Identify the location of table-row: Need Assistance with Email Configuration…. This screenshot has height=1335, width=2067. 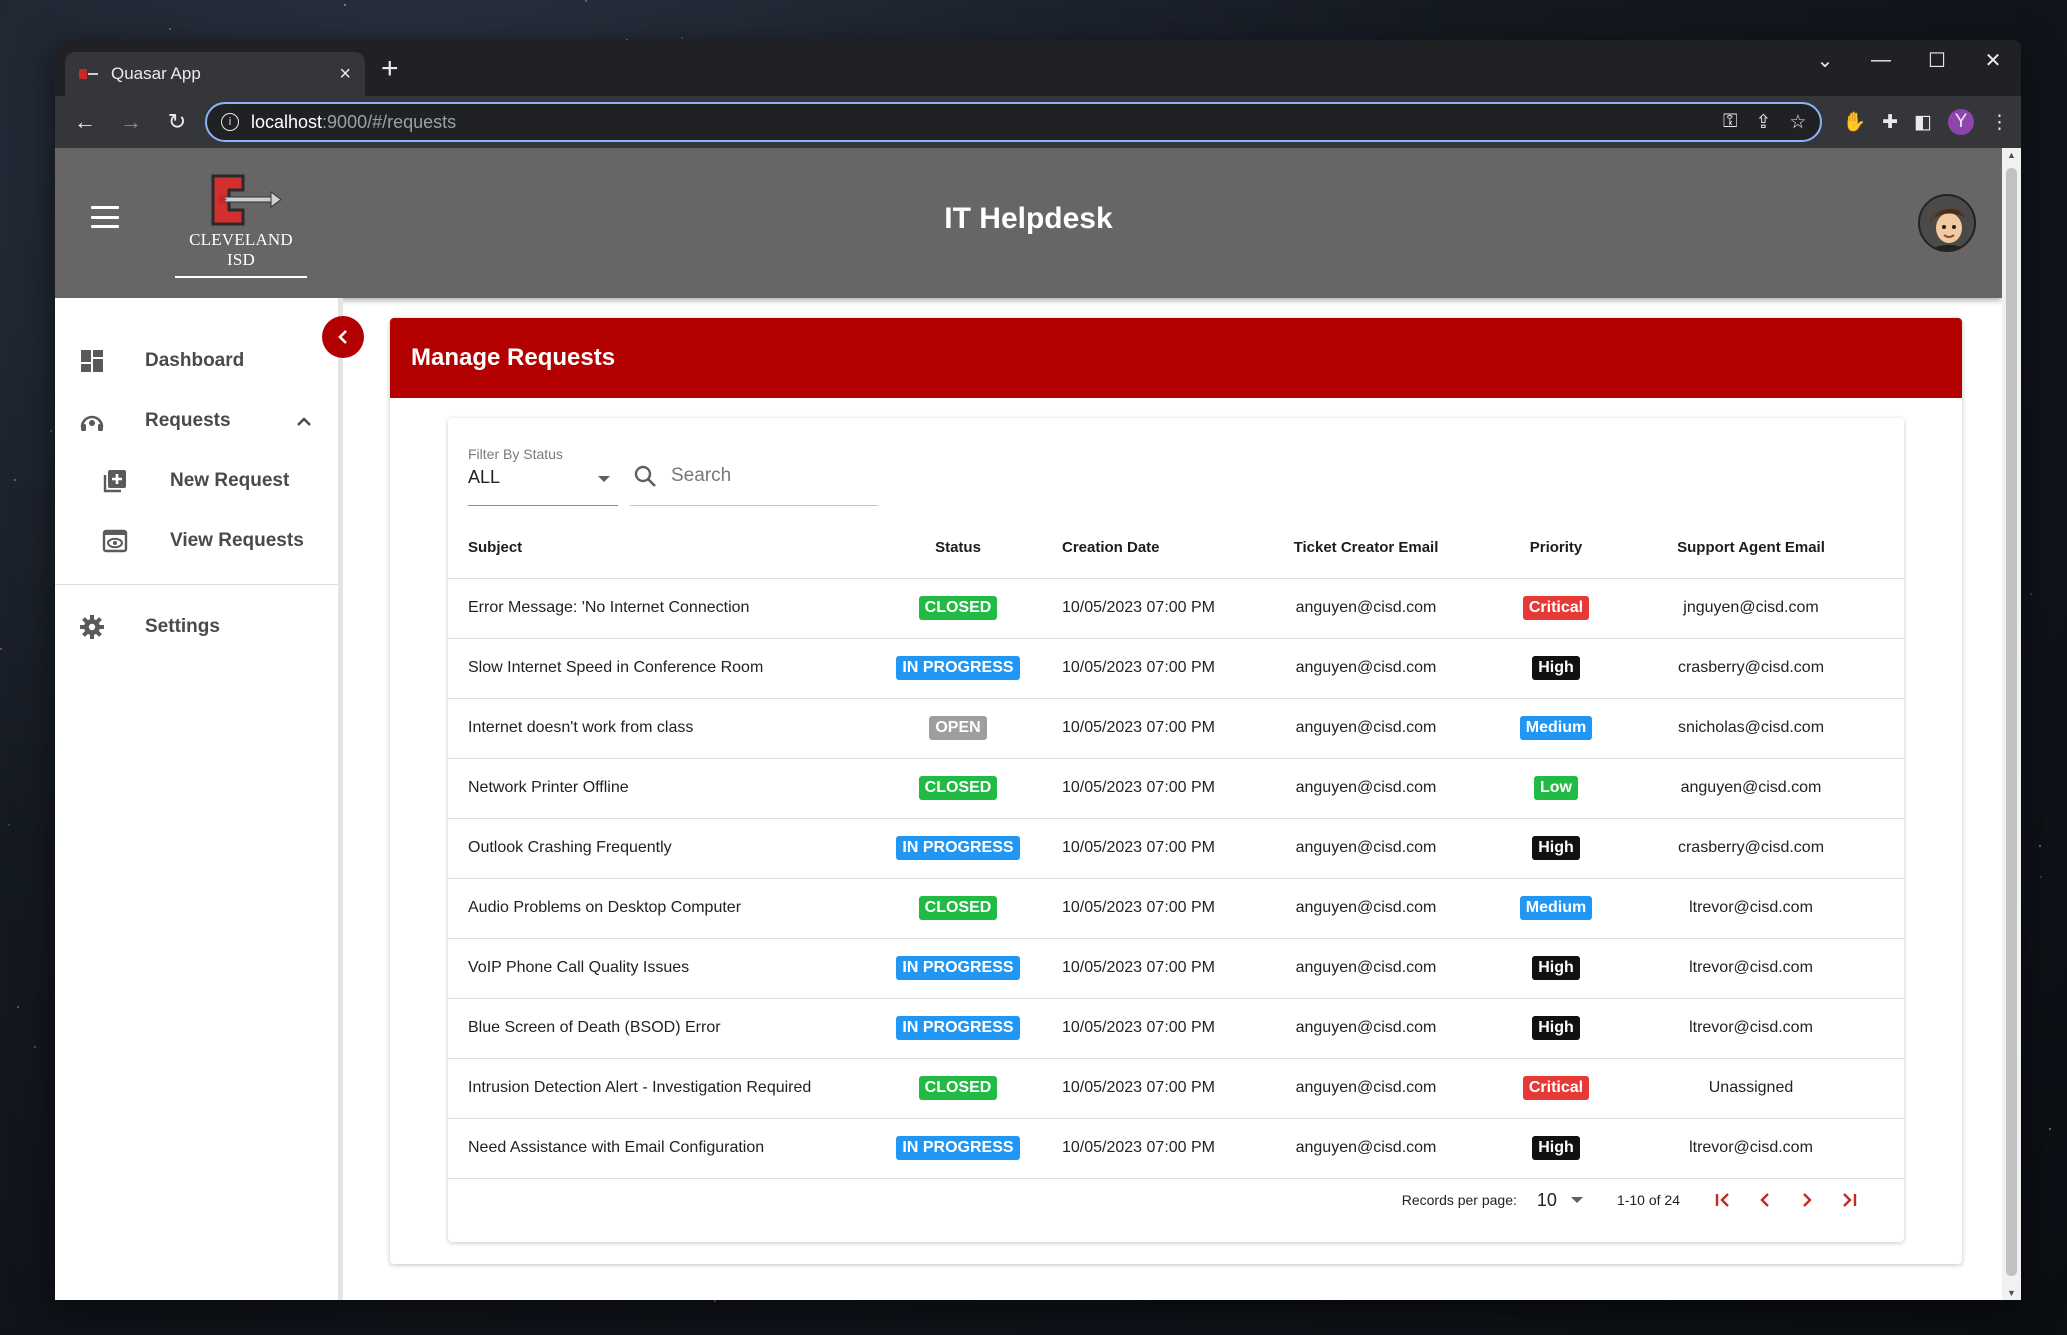
(1176, 1148).